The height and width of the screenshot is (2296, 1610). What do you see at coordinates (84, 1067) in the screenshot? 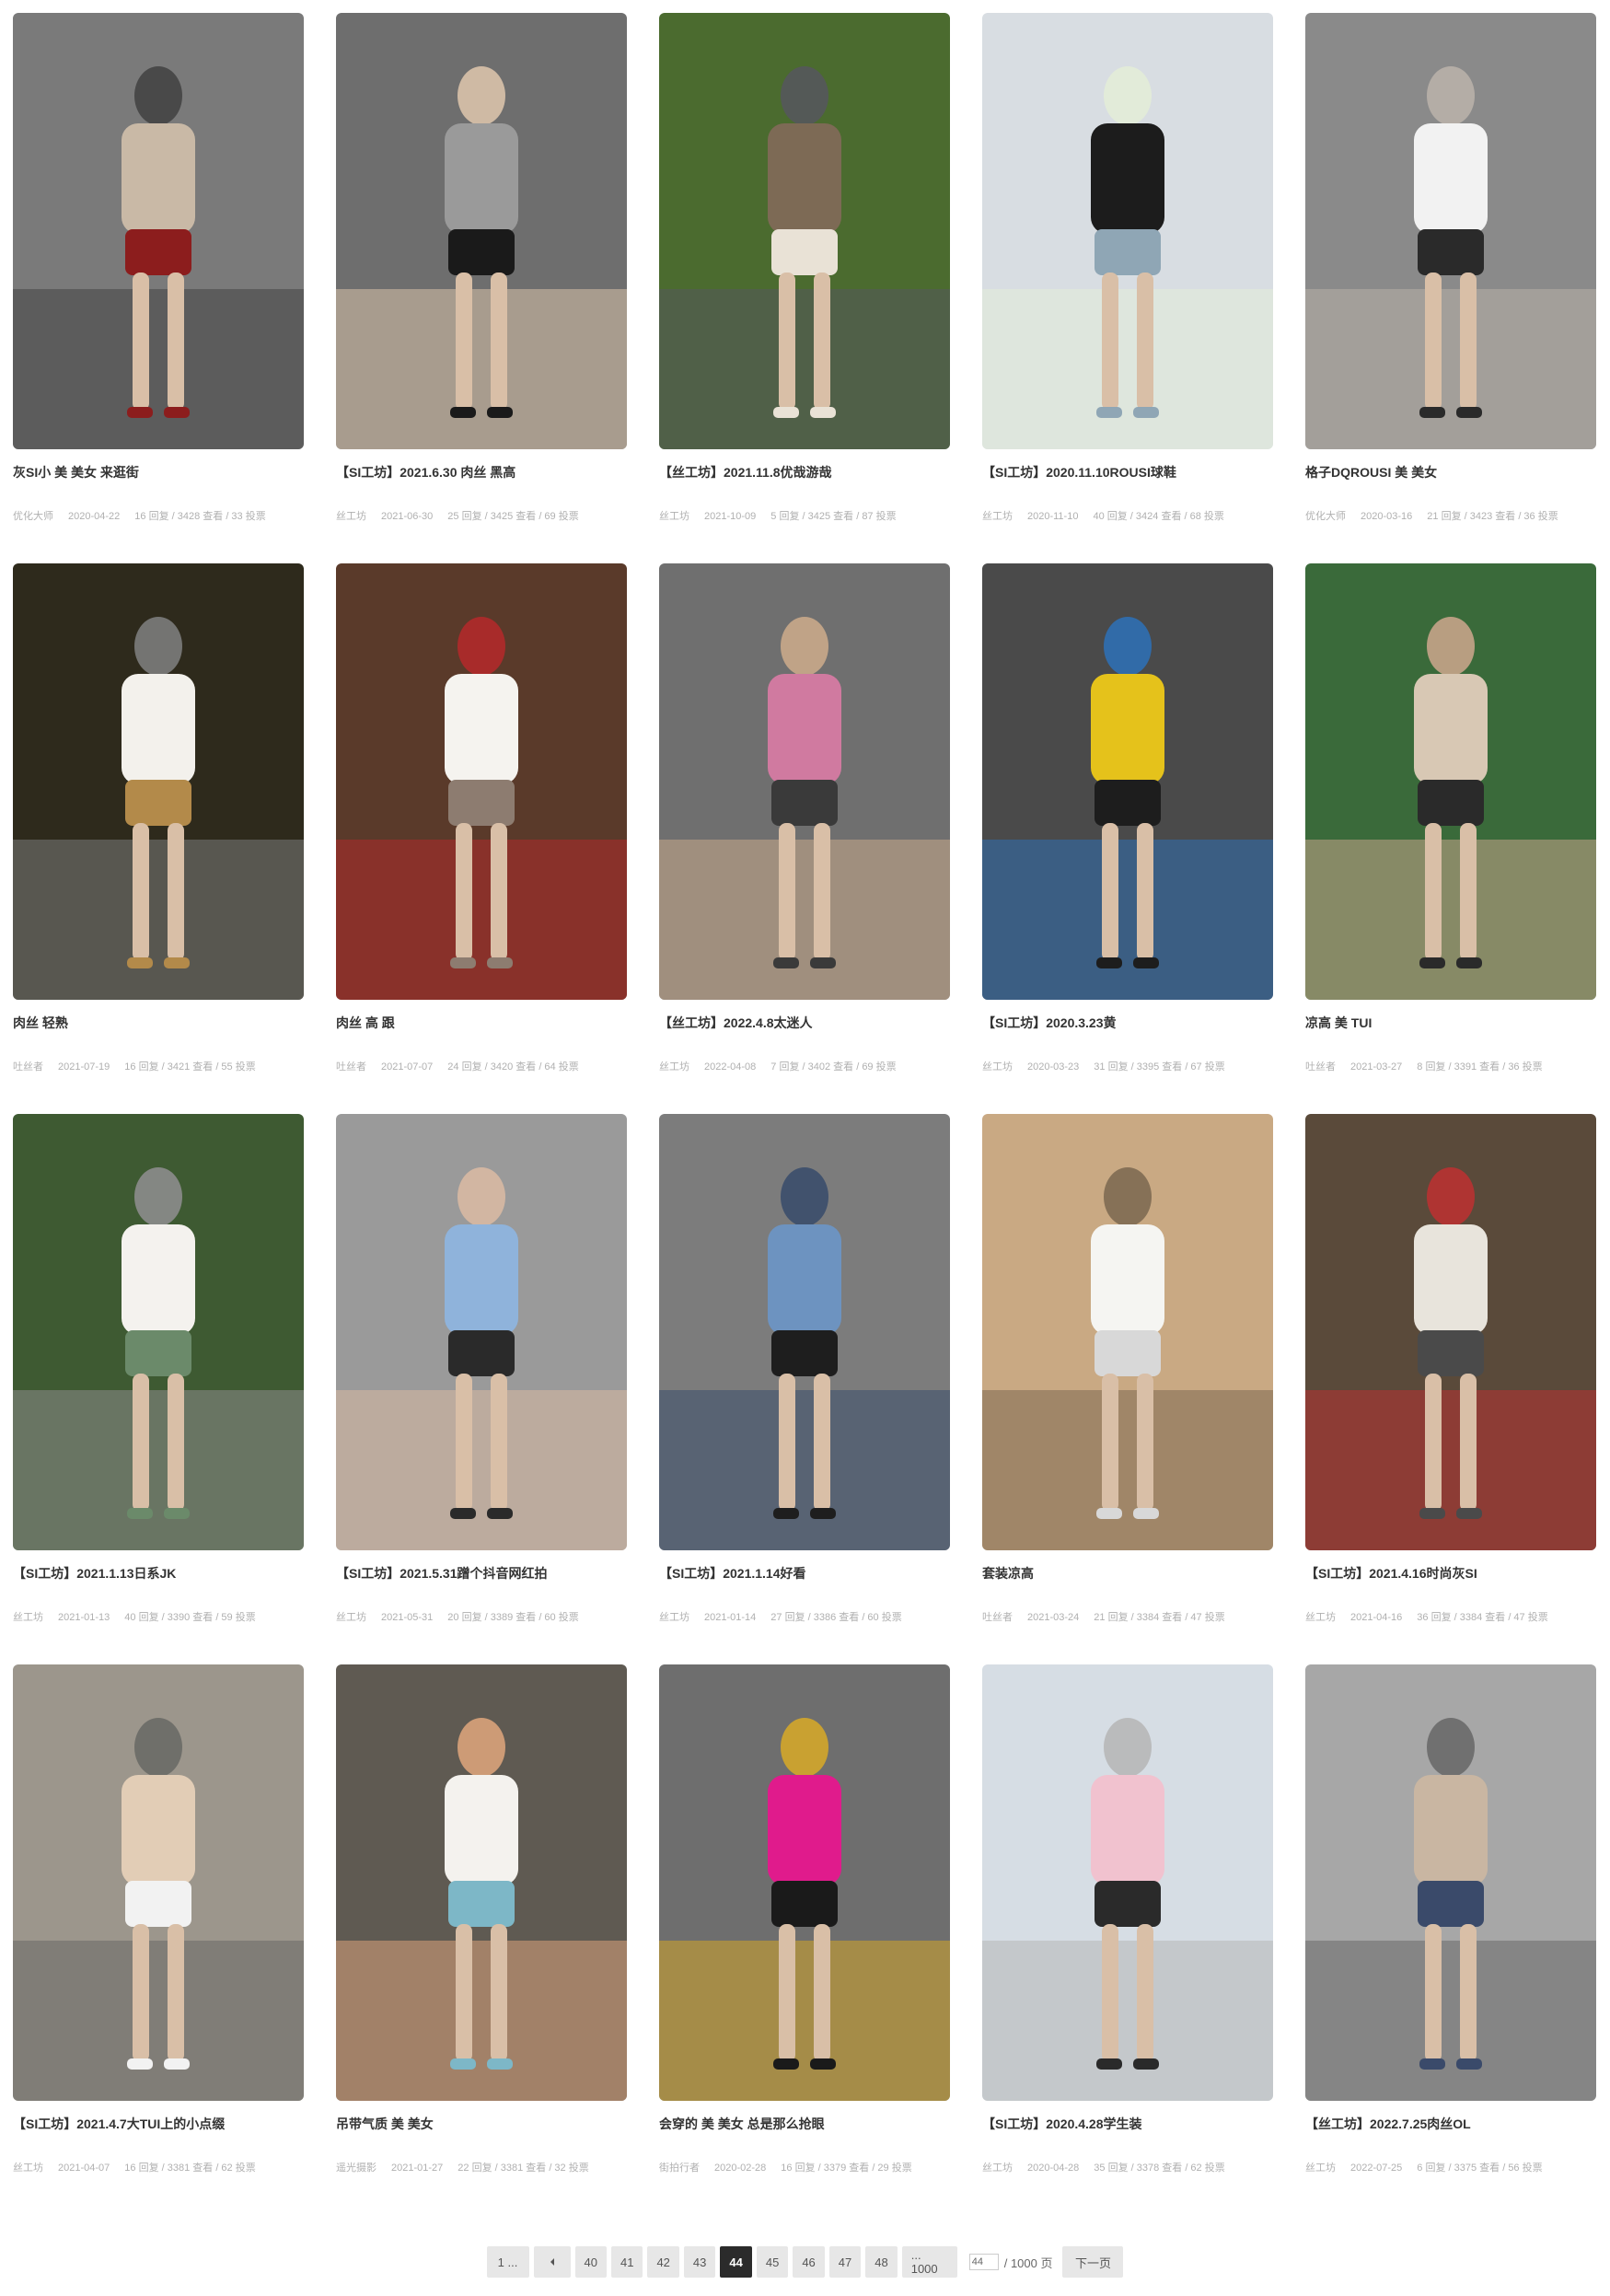
I see `post-date: 2021-07-19` at bounding box center [84, 1067].